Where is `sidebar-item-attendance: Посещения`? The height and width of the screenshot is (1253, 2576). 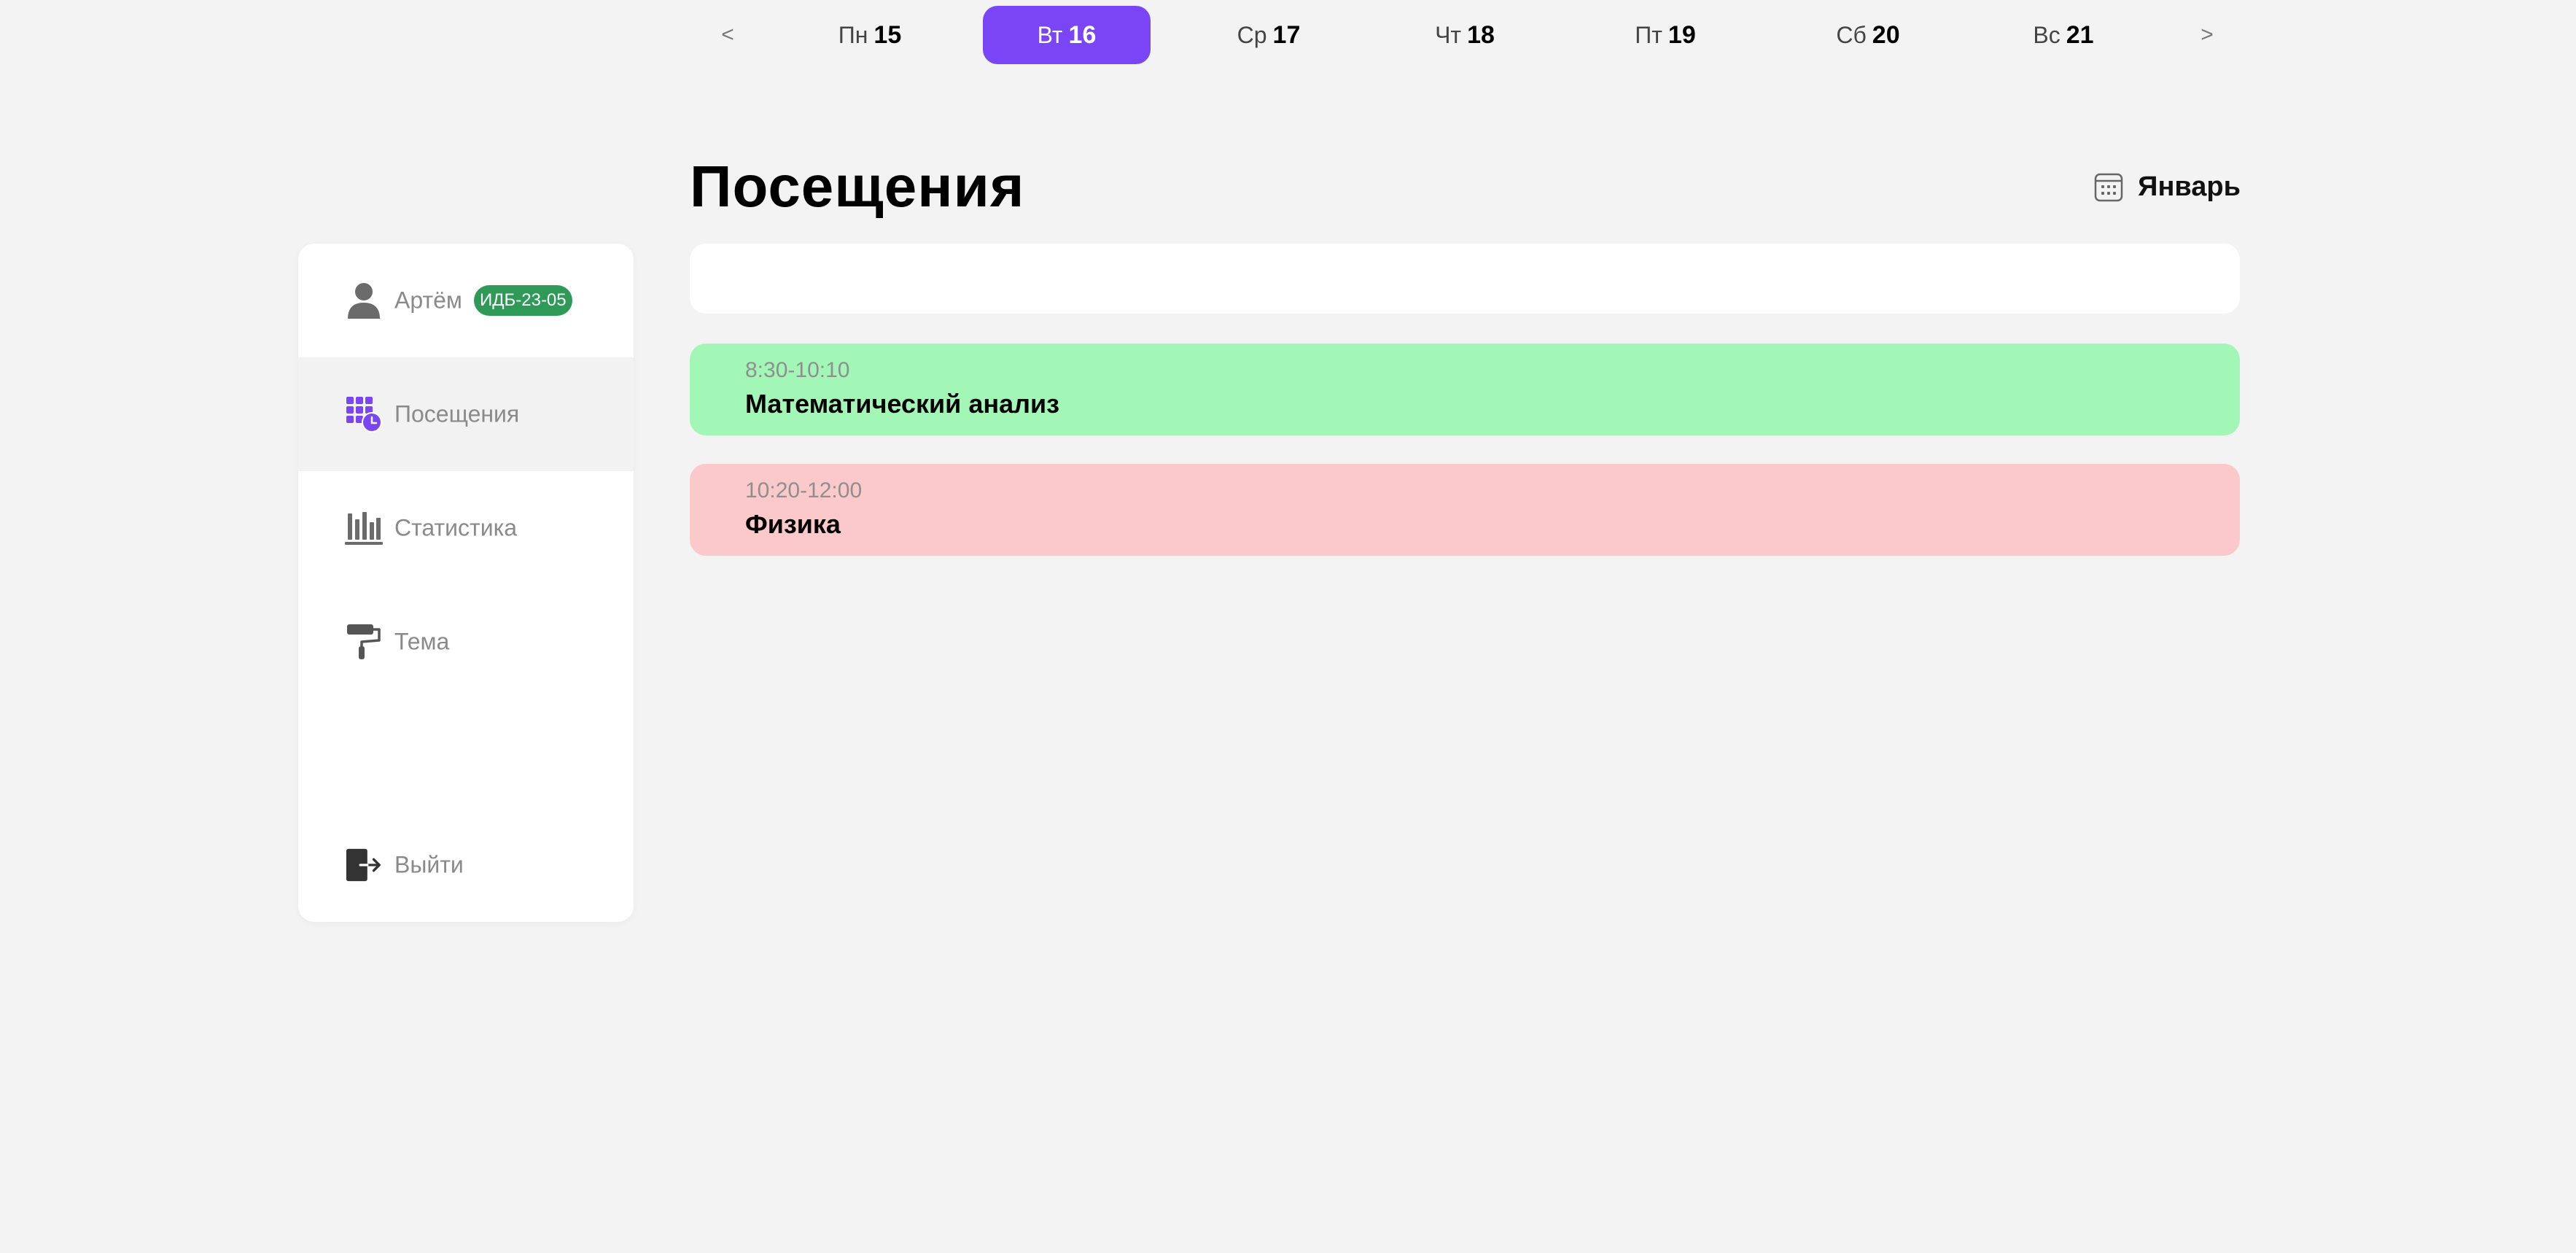
sidebar-item-attendance: Посещения is located at coordinates (466, 414).